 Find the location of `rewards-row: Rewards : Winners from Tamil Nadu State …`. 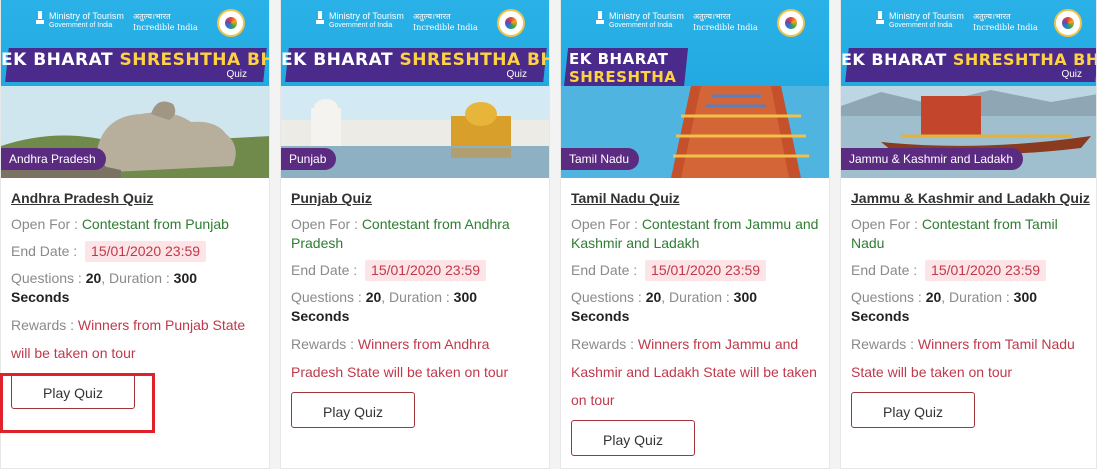

rewards-row: Rewards : Winners from Tamil Nadu State … is located at coordinates (963, 358).